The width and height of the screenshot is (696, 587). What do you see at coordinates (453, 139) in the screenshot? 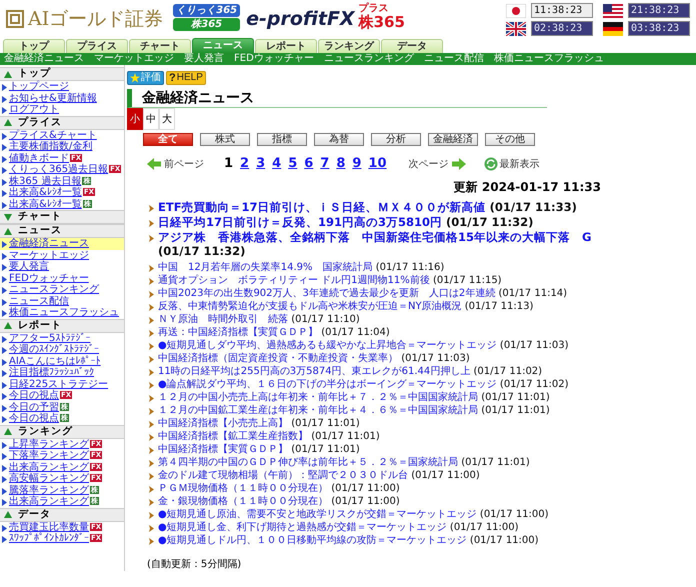
I see `category-button: 金融経済` at bounding box center [453, 139].